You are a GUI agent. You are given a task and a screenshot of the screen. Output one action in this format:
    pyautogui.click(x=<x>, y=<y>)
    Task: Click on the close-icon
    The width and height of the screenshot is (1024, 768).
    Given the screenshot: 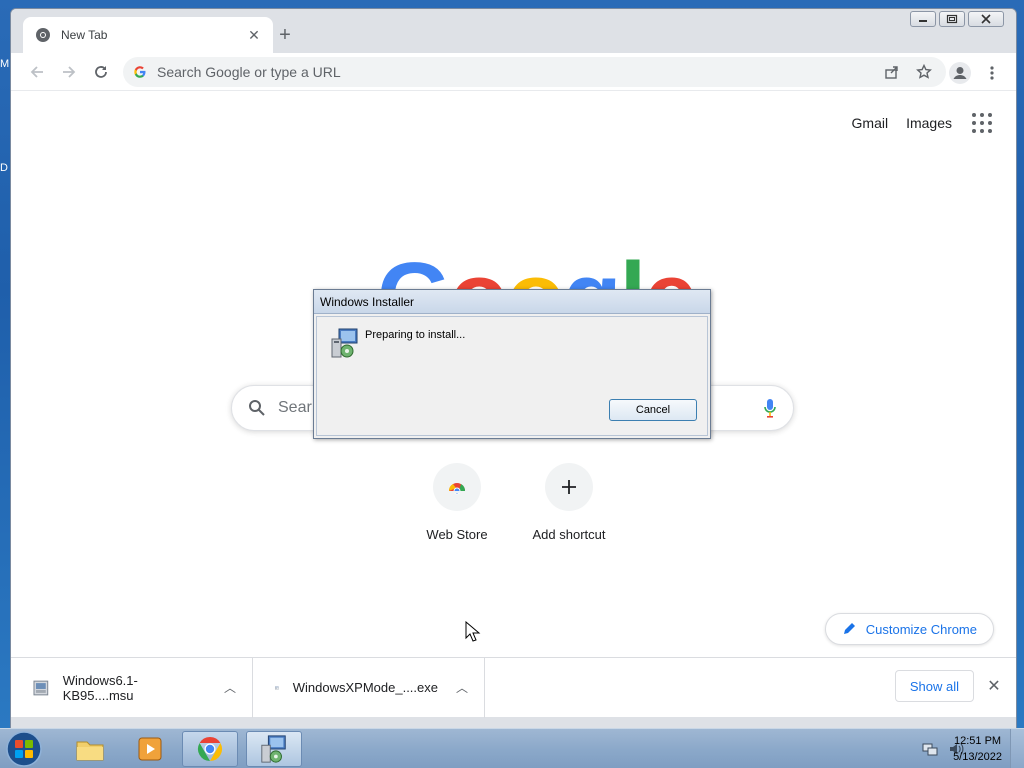 What is the action you would take?
    pyautogui.click(x=986, y=19)
    